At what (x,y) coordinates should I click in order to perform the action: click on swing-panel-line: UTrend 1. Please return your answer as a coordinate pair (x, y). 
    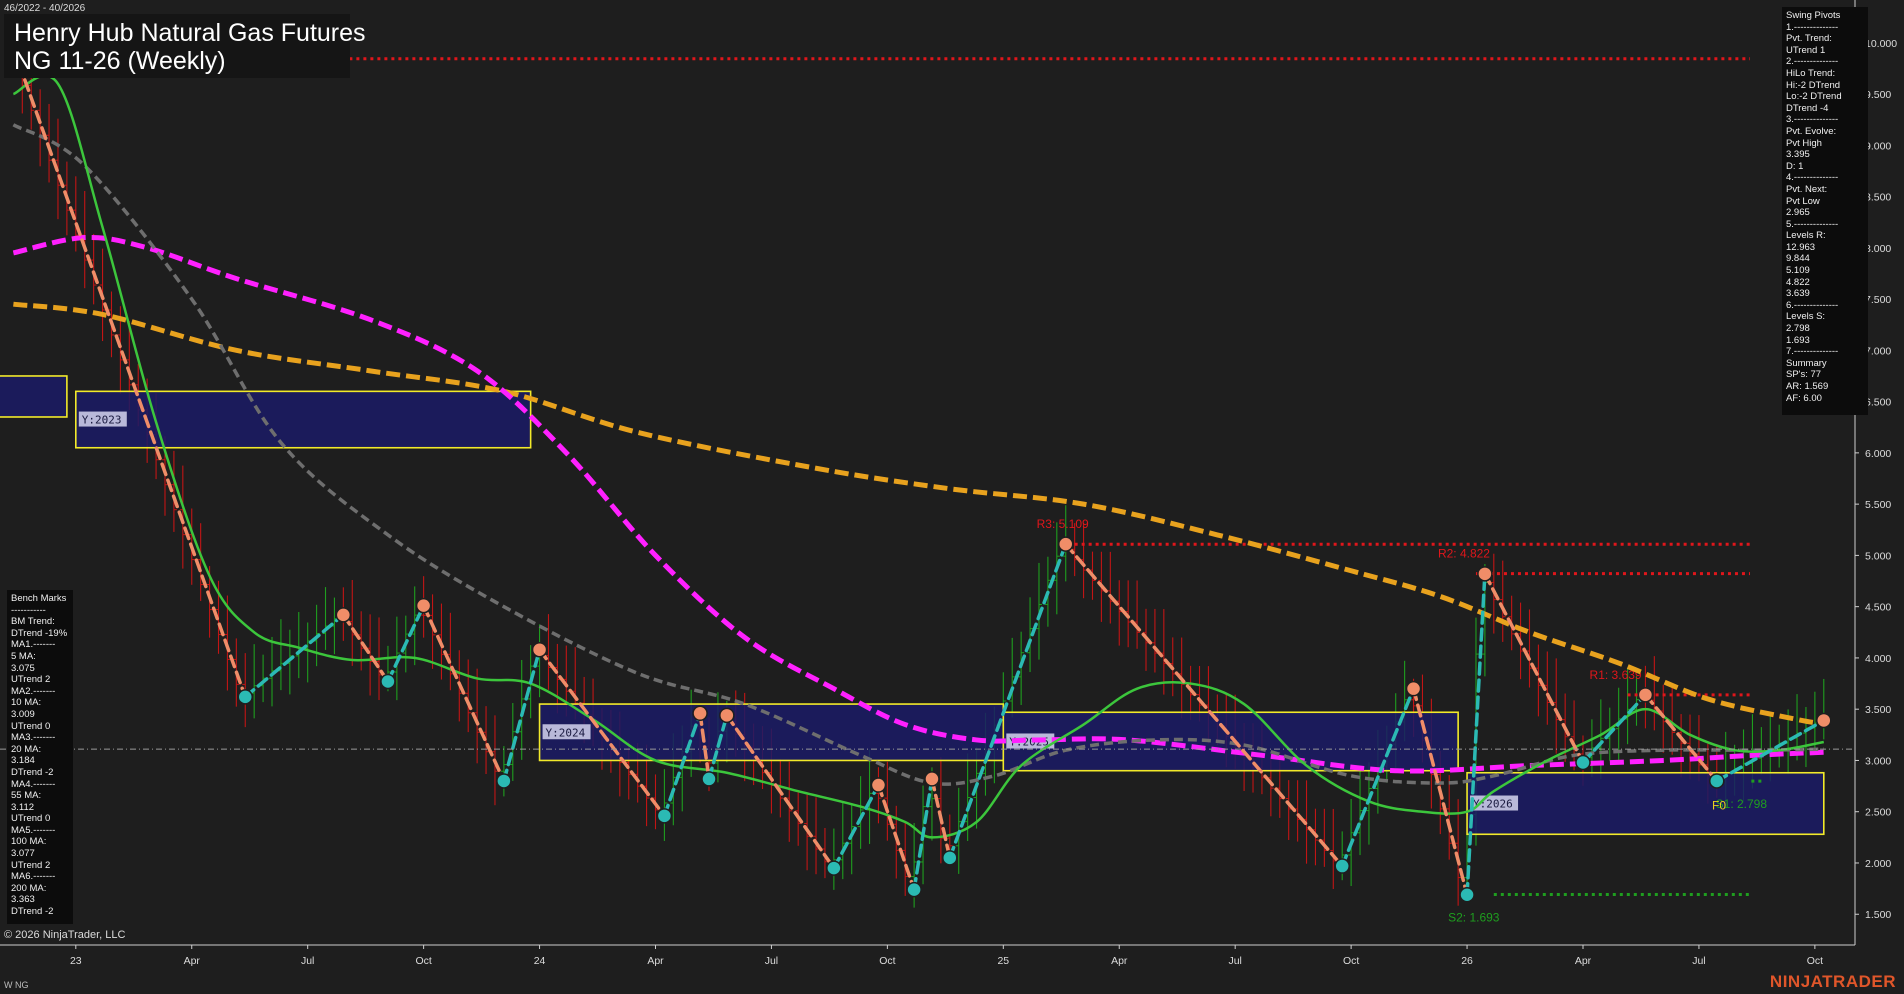
    Looking at the image, I should click on (1806, 50).